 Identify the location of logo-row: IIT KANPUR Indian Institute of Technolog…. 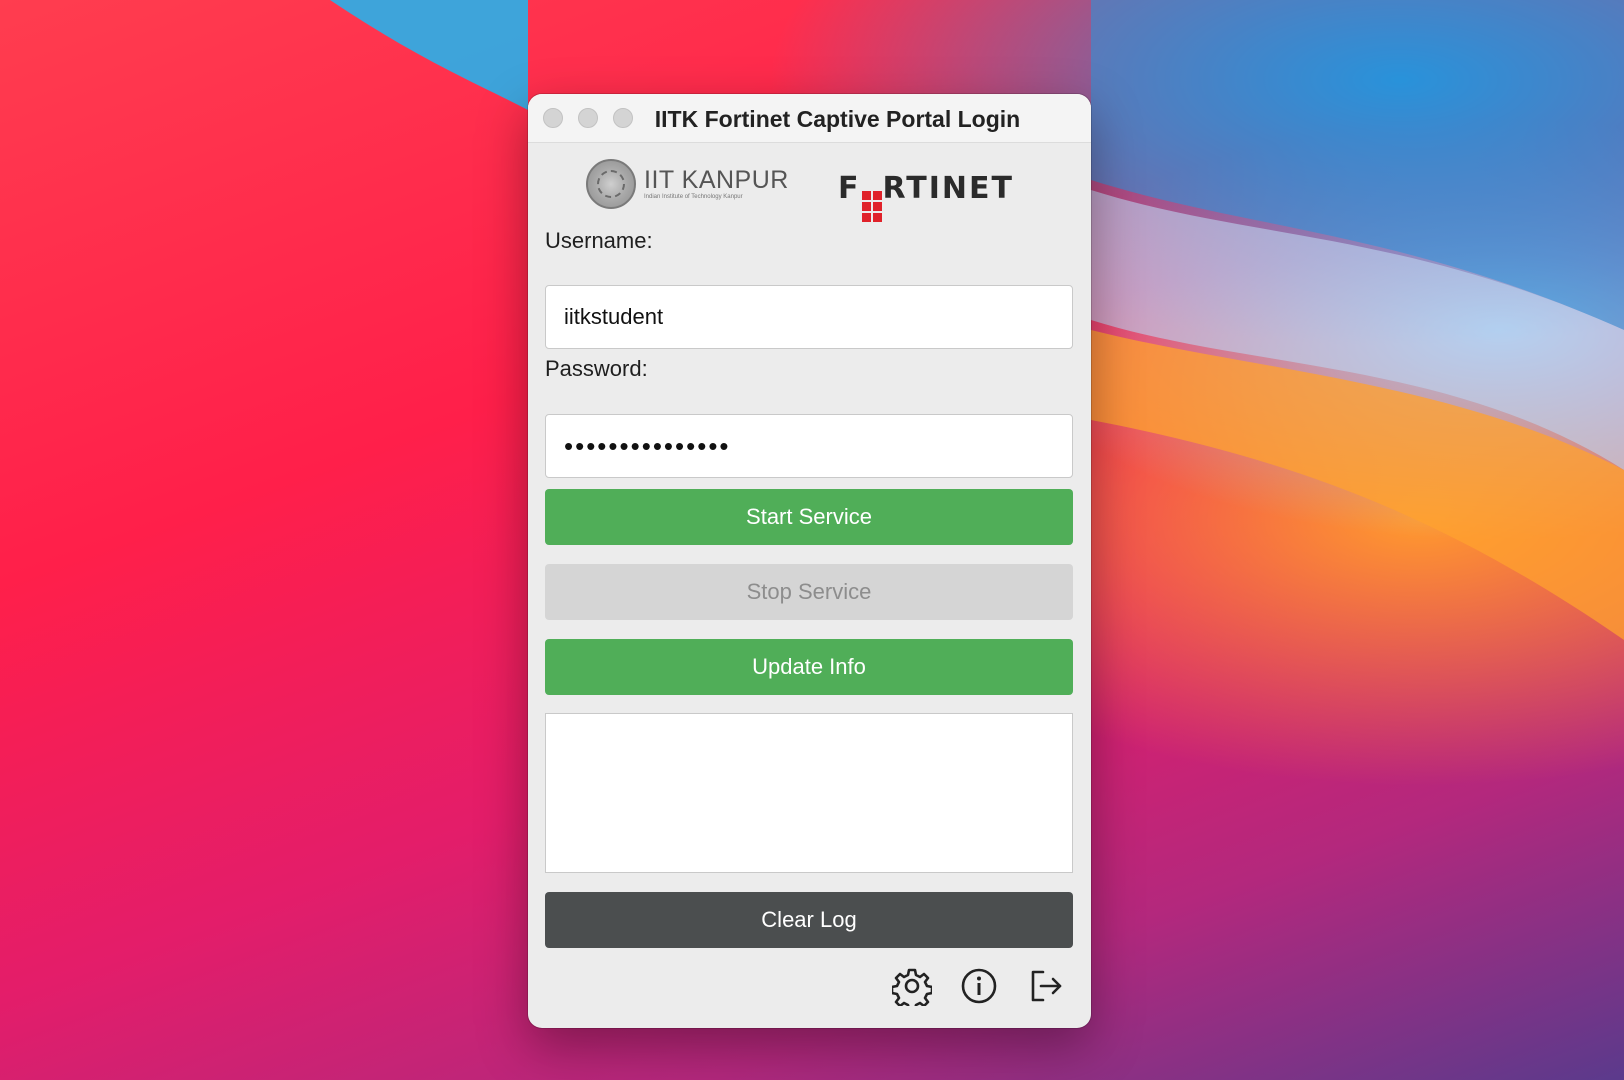
(809, 188).